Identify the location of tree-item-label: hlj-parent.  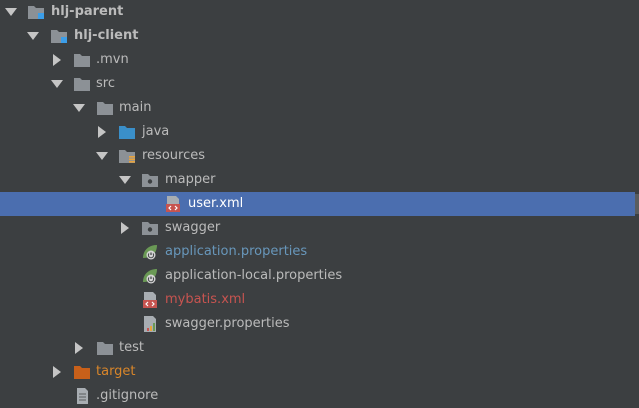
(87, 11).